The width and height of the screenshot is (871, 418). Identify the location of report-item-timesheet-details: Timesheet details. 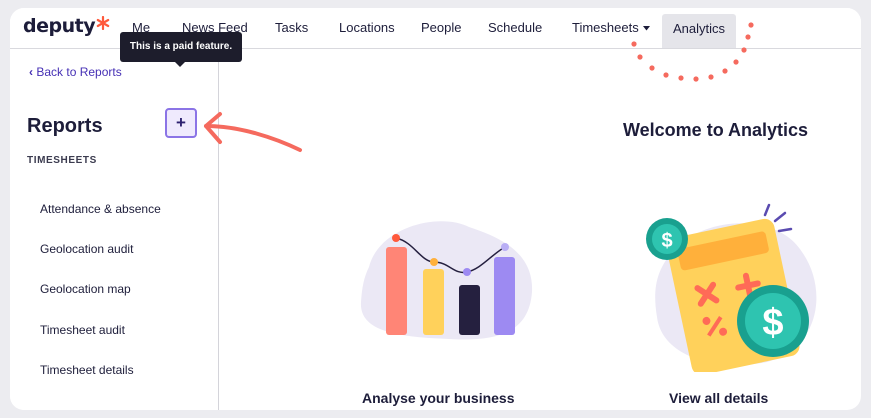
(87, 370).